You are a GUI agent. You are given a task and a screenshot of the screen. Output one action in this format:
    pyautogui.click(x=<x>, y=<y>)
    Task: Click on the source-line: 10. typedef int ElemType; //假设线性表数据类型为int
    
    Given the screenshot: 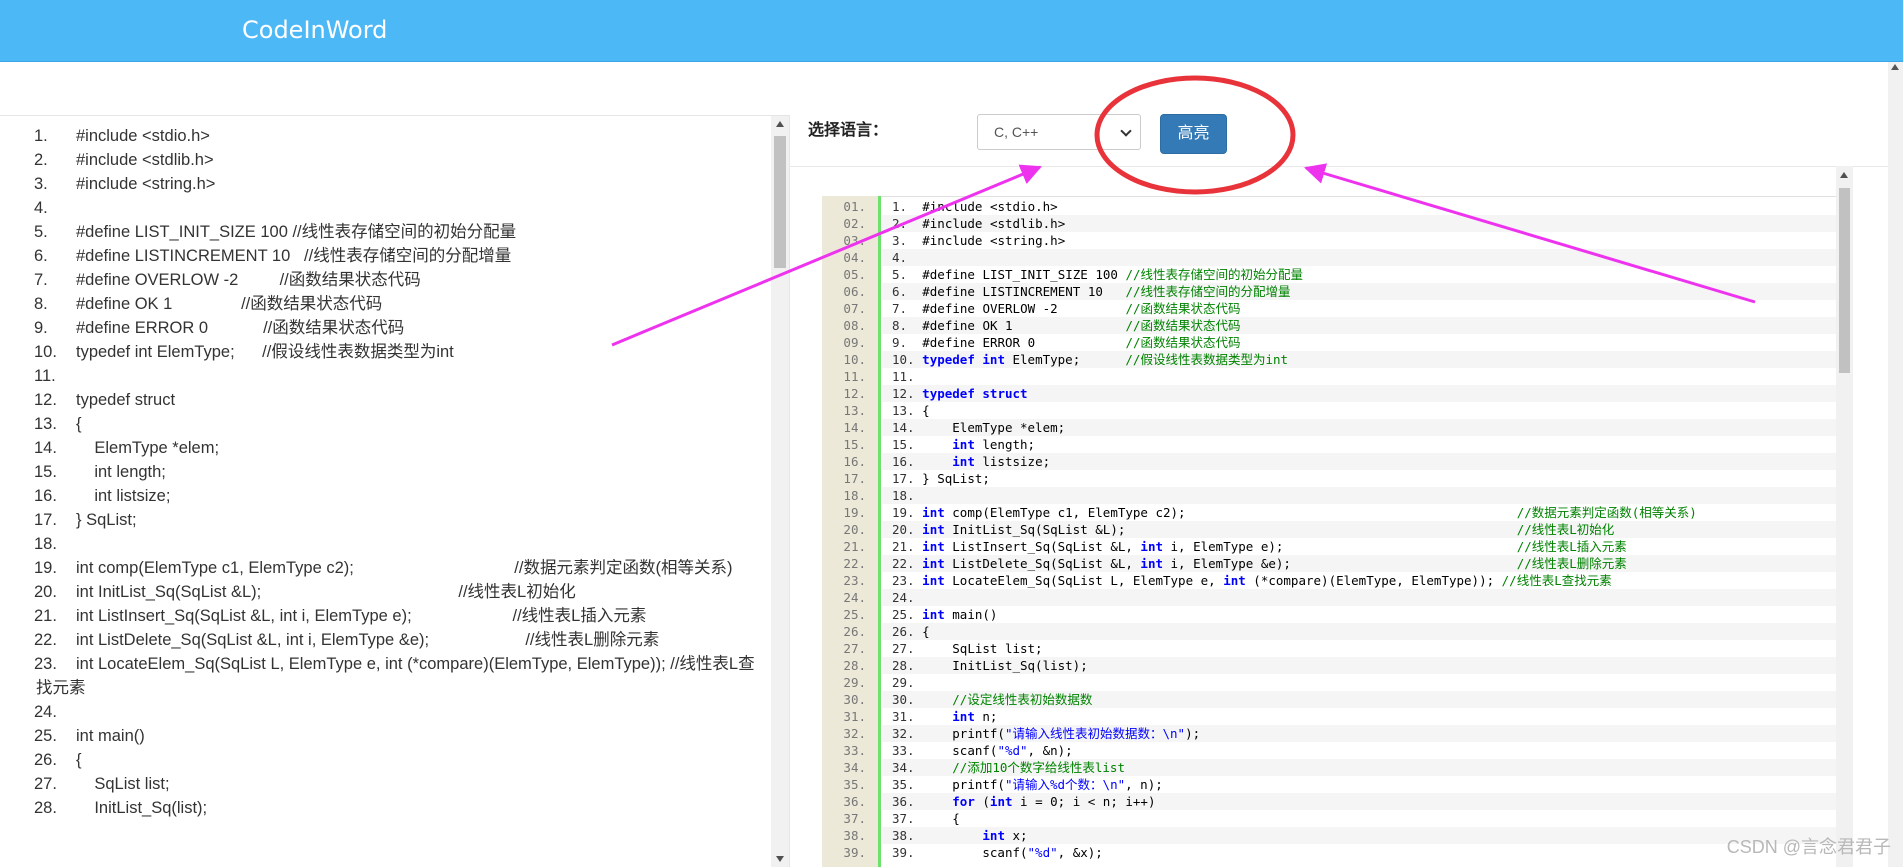 What is the action you would take?
    pyautogui.click(x=385, y=352)
    